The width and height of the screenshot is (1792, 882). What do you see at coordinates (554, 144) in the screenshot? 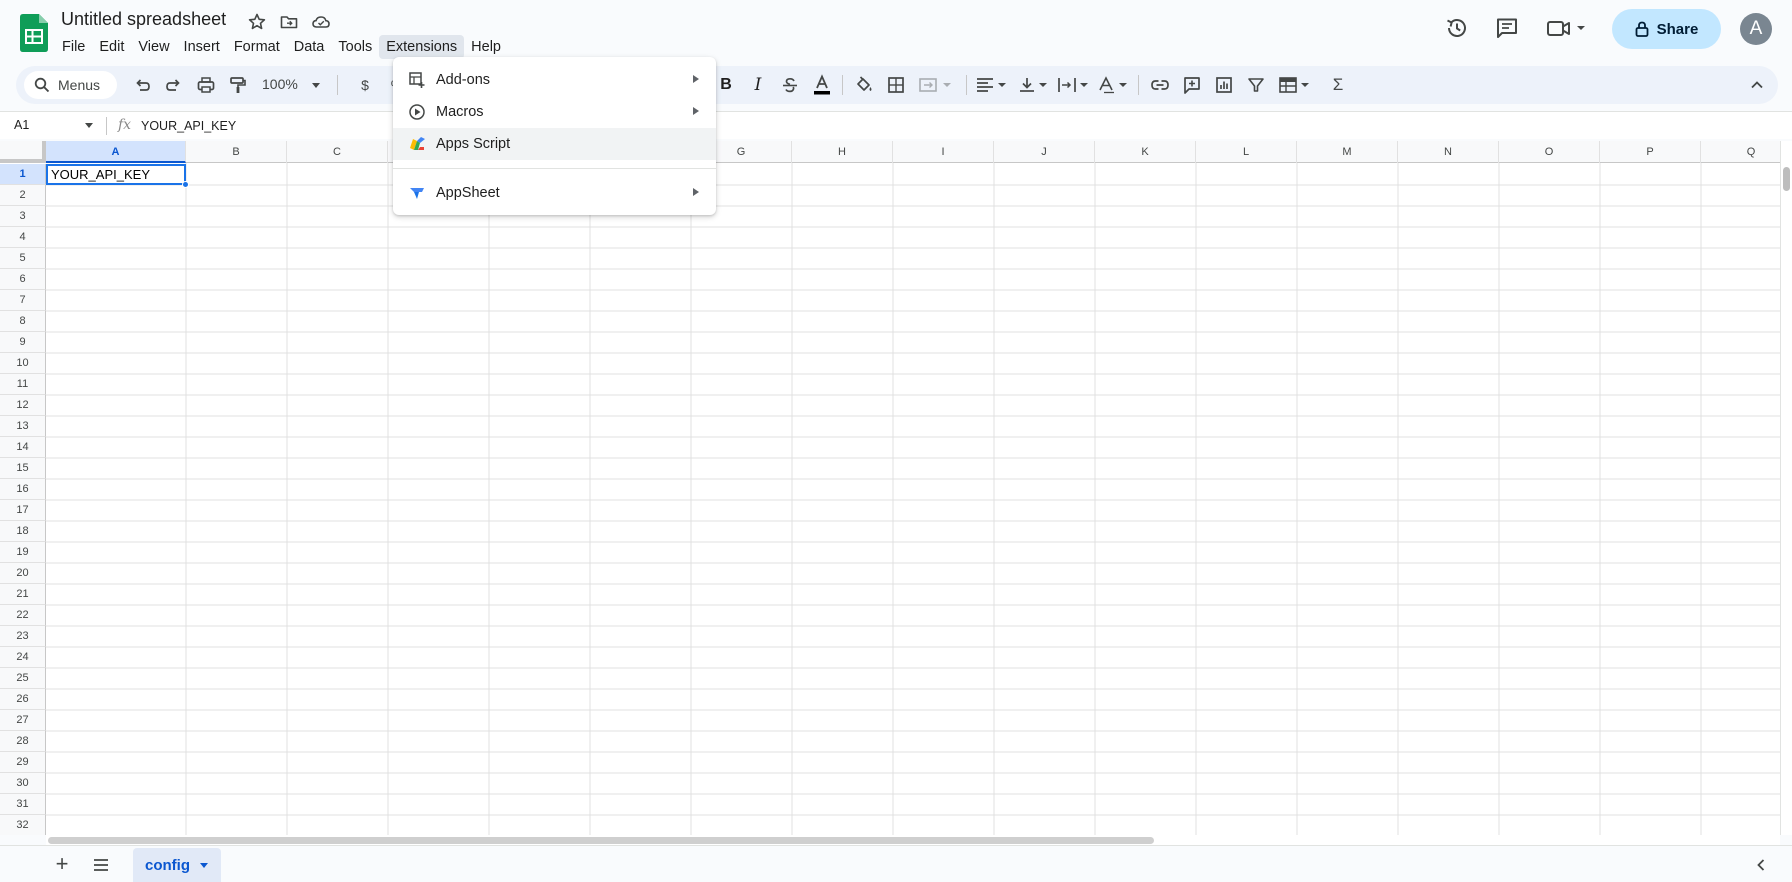
I see `menu-item-apps-script: Apps Script` at bounding box center [554, 144].